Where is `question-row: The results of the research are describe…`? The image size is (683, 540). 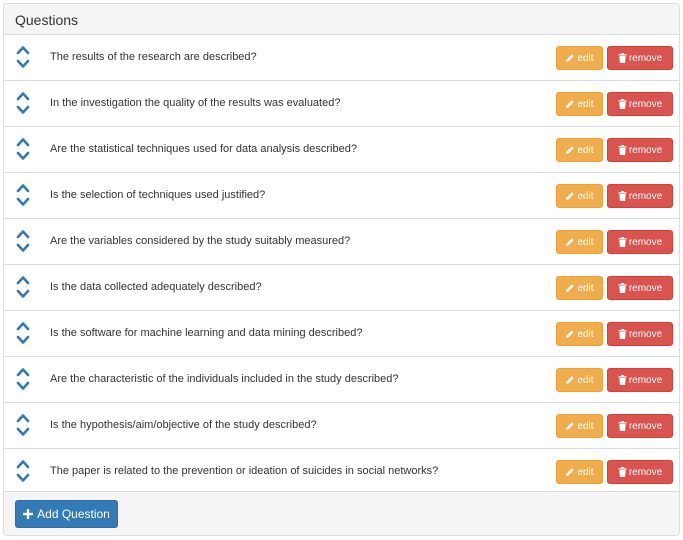
question-row: The results of the research are describe… is located at coordinates (341, 58).